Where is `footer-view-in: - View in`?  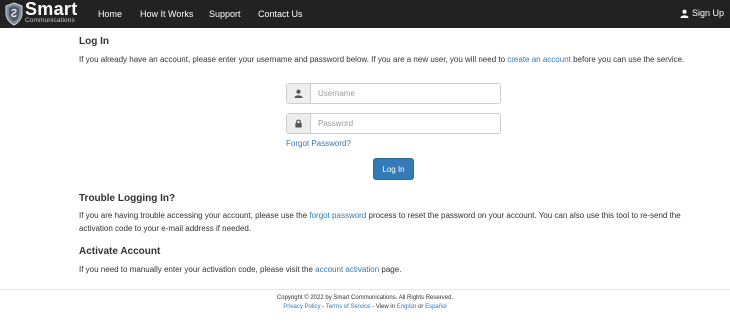 footer-view-in: - View in is located at coordinates (383, 307).